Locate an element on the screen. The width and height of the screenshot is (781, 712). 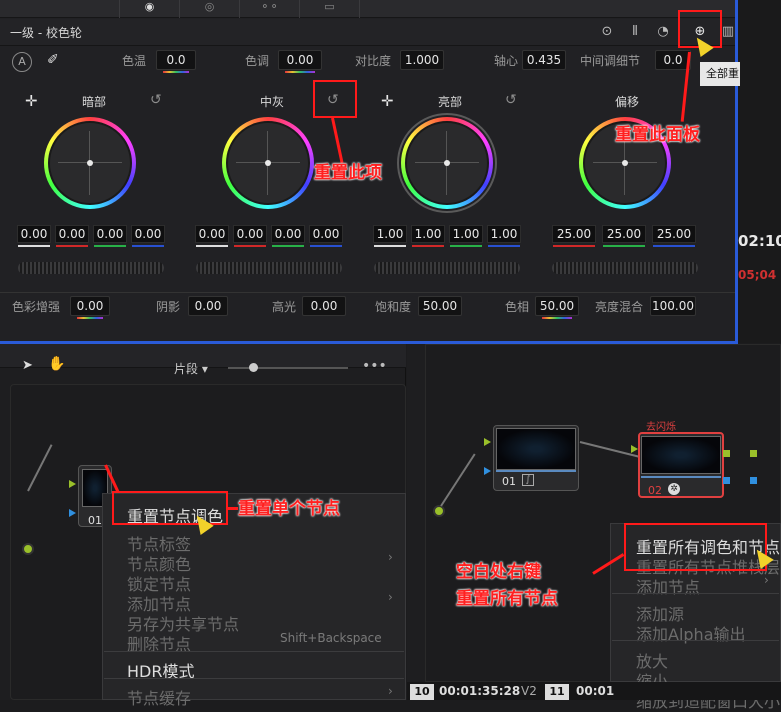
pointer-tool-icon: ➤ is located at coordinates (27, 365).